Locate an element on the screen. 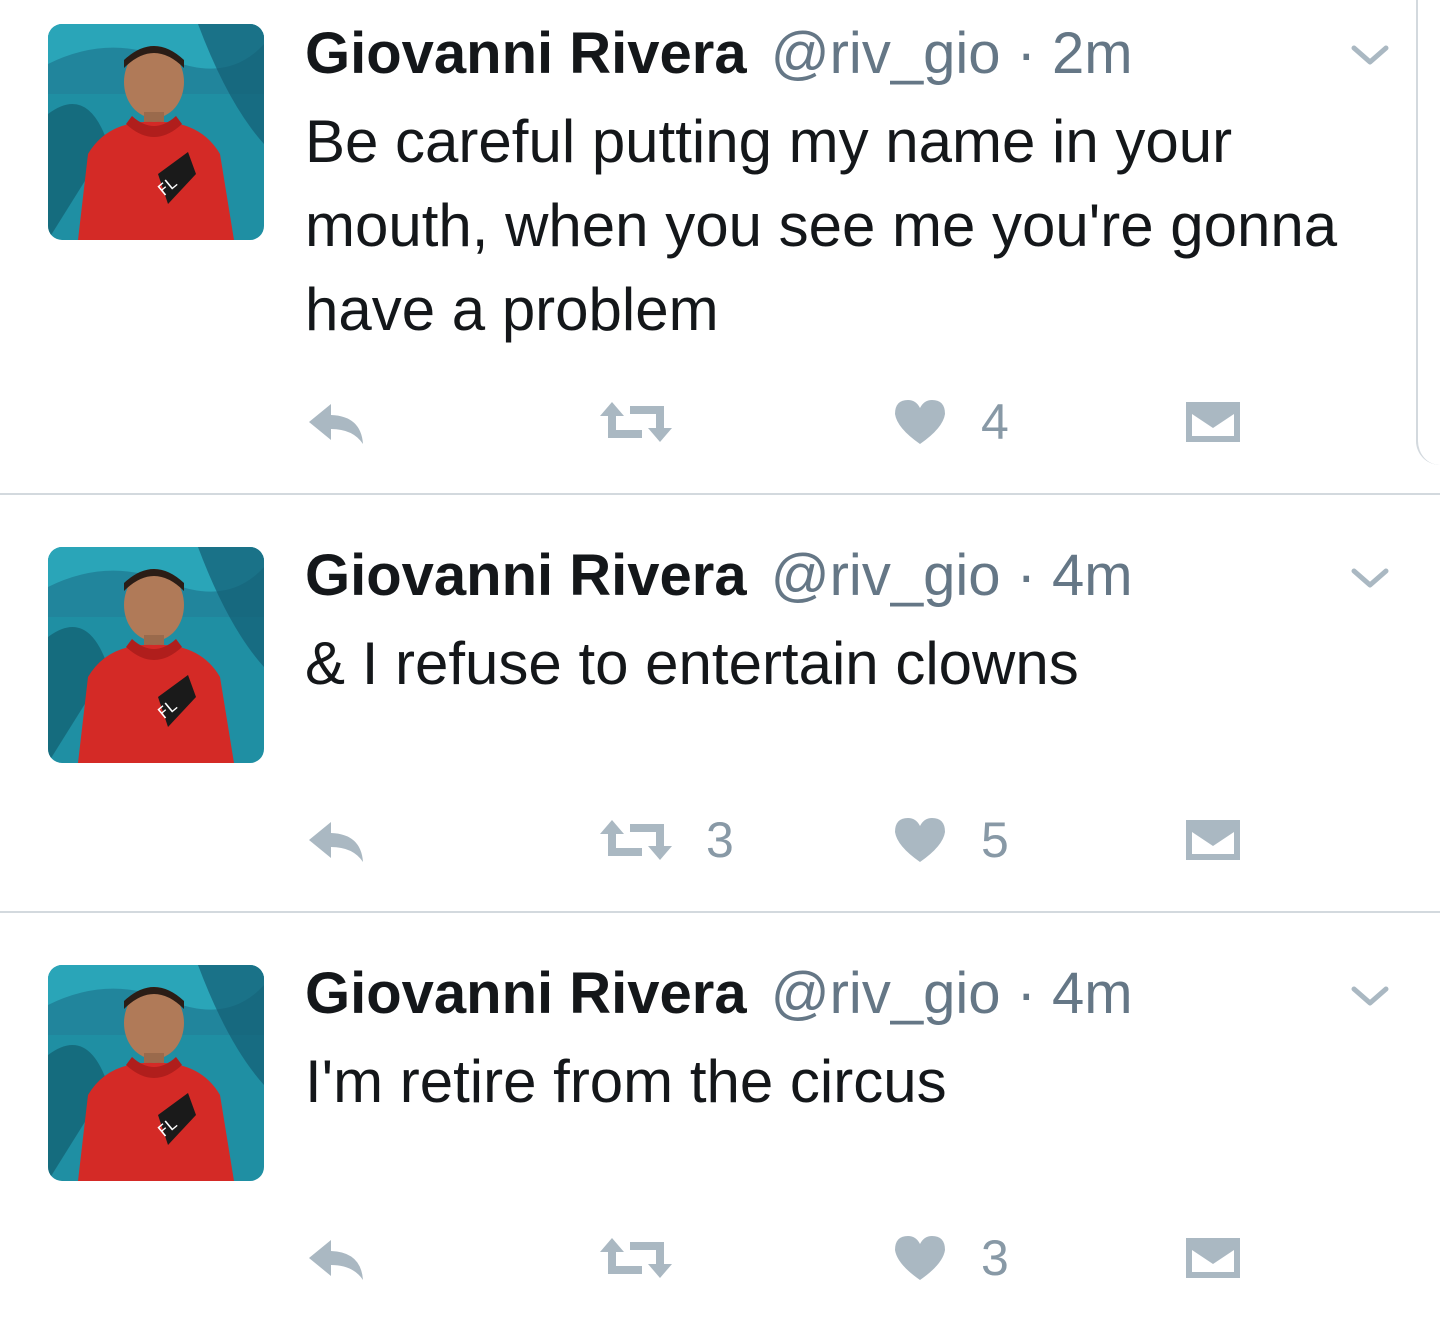 This screenshot has width=1440, height=1320. retweet-count: 3 is located at coordinates (720, 840).